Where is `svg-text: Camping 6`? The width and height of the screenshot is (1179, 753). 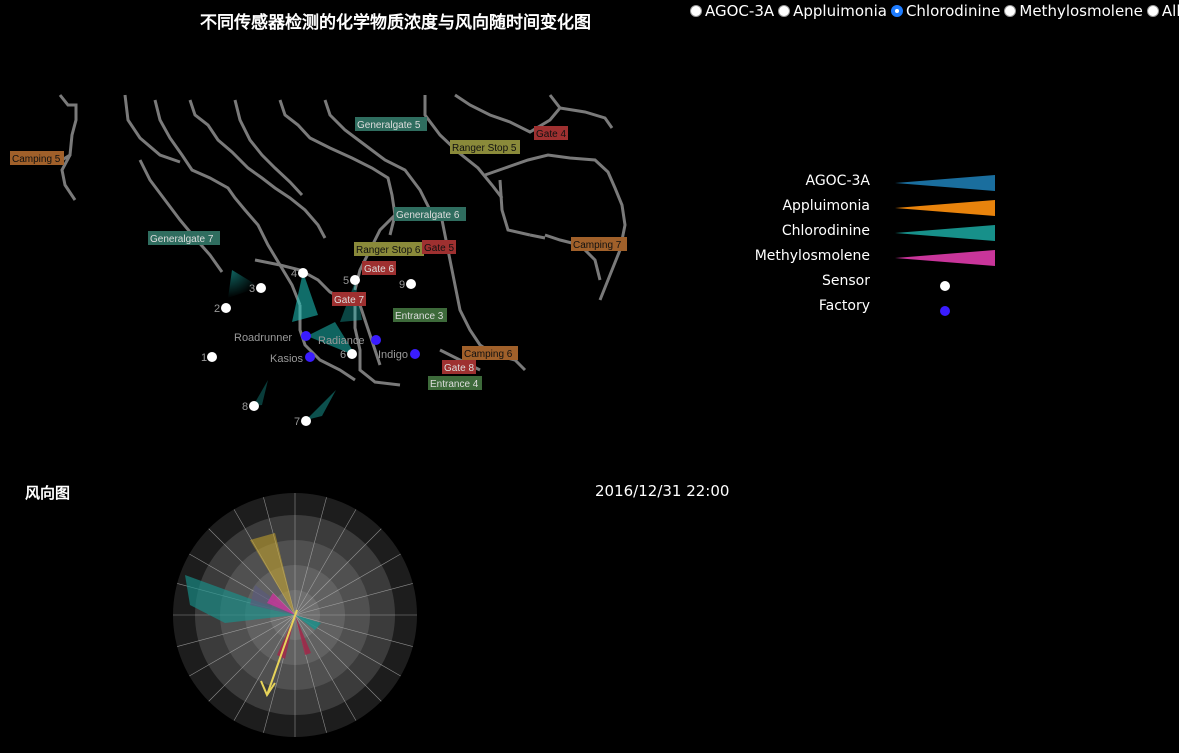 svg-text: Camping 6 is located at coordinates (488, 354).